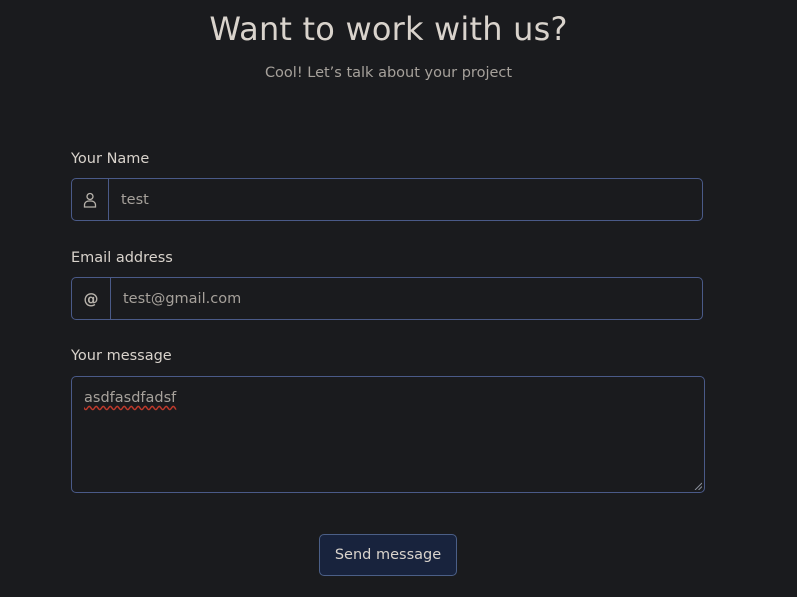 This screenshot has height=597, width=797. Describe the element at coordinates (388, 555) in the screenshot. I see `send-message-button: Send message` at that location.